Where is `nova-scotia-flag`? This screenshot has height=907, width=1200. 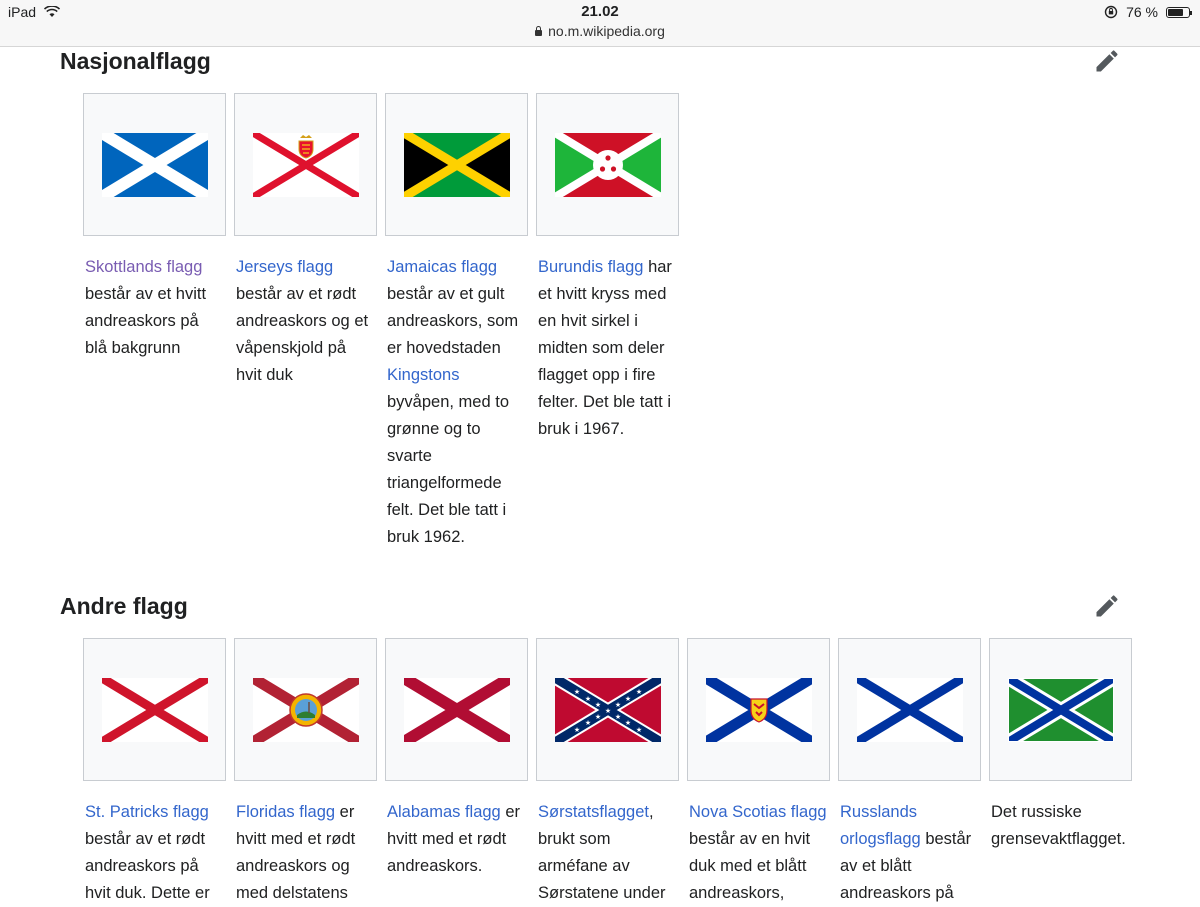 nova-scotia-flag is located at coordinates (758, 709).